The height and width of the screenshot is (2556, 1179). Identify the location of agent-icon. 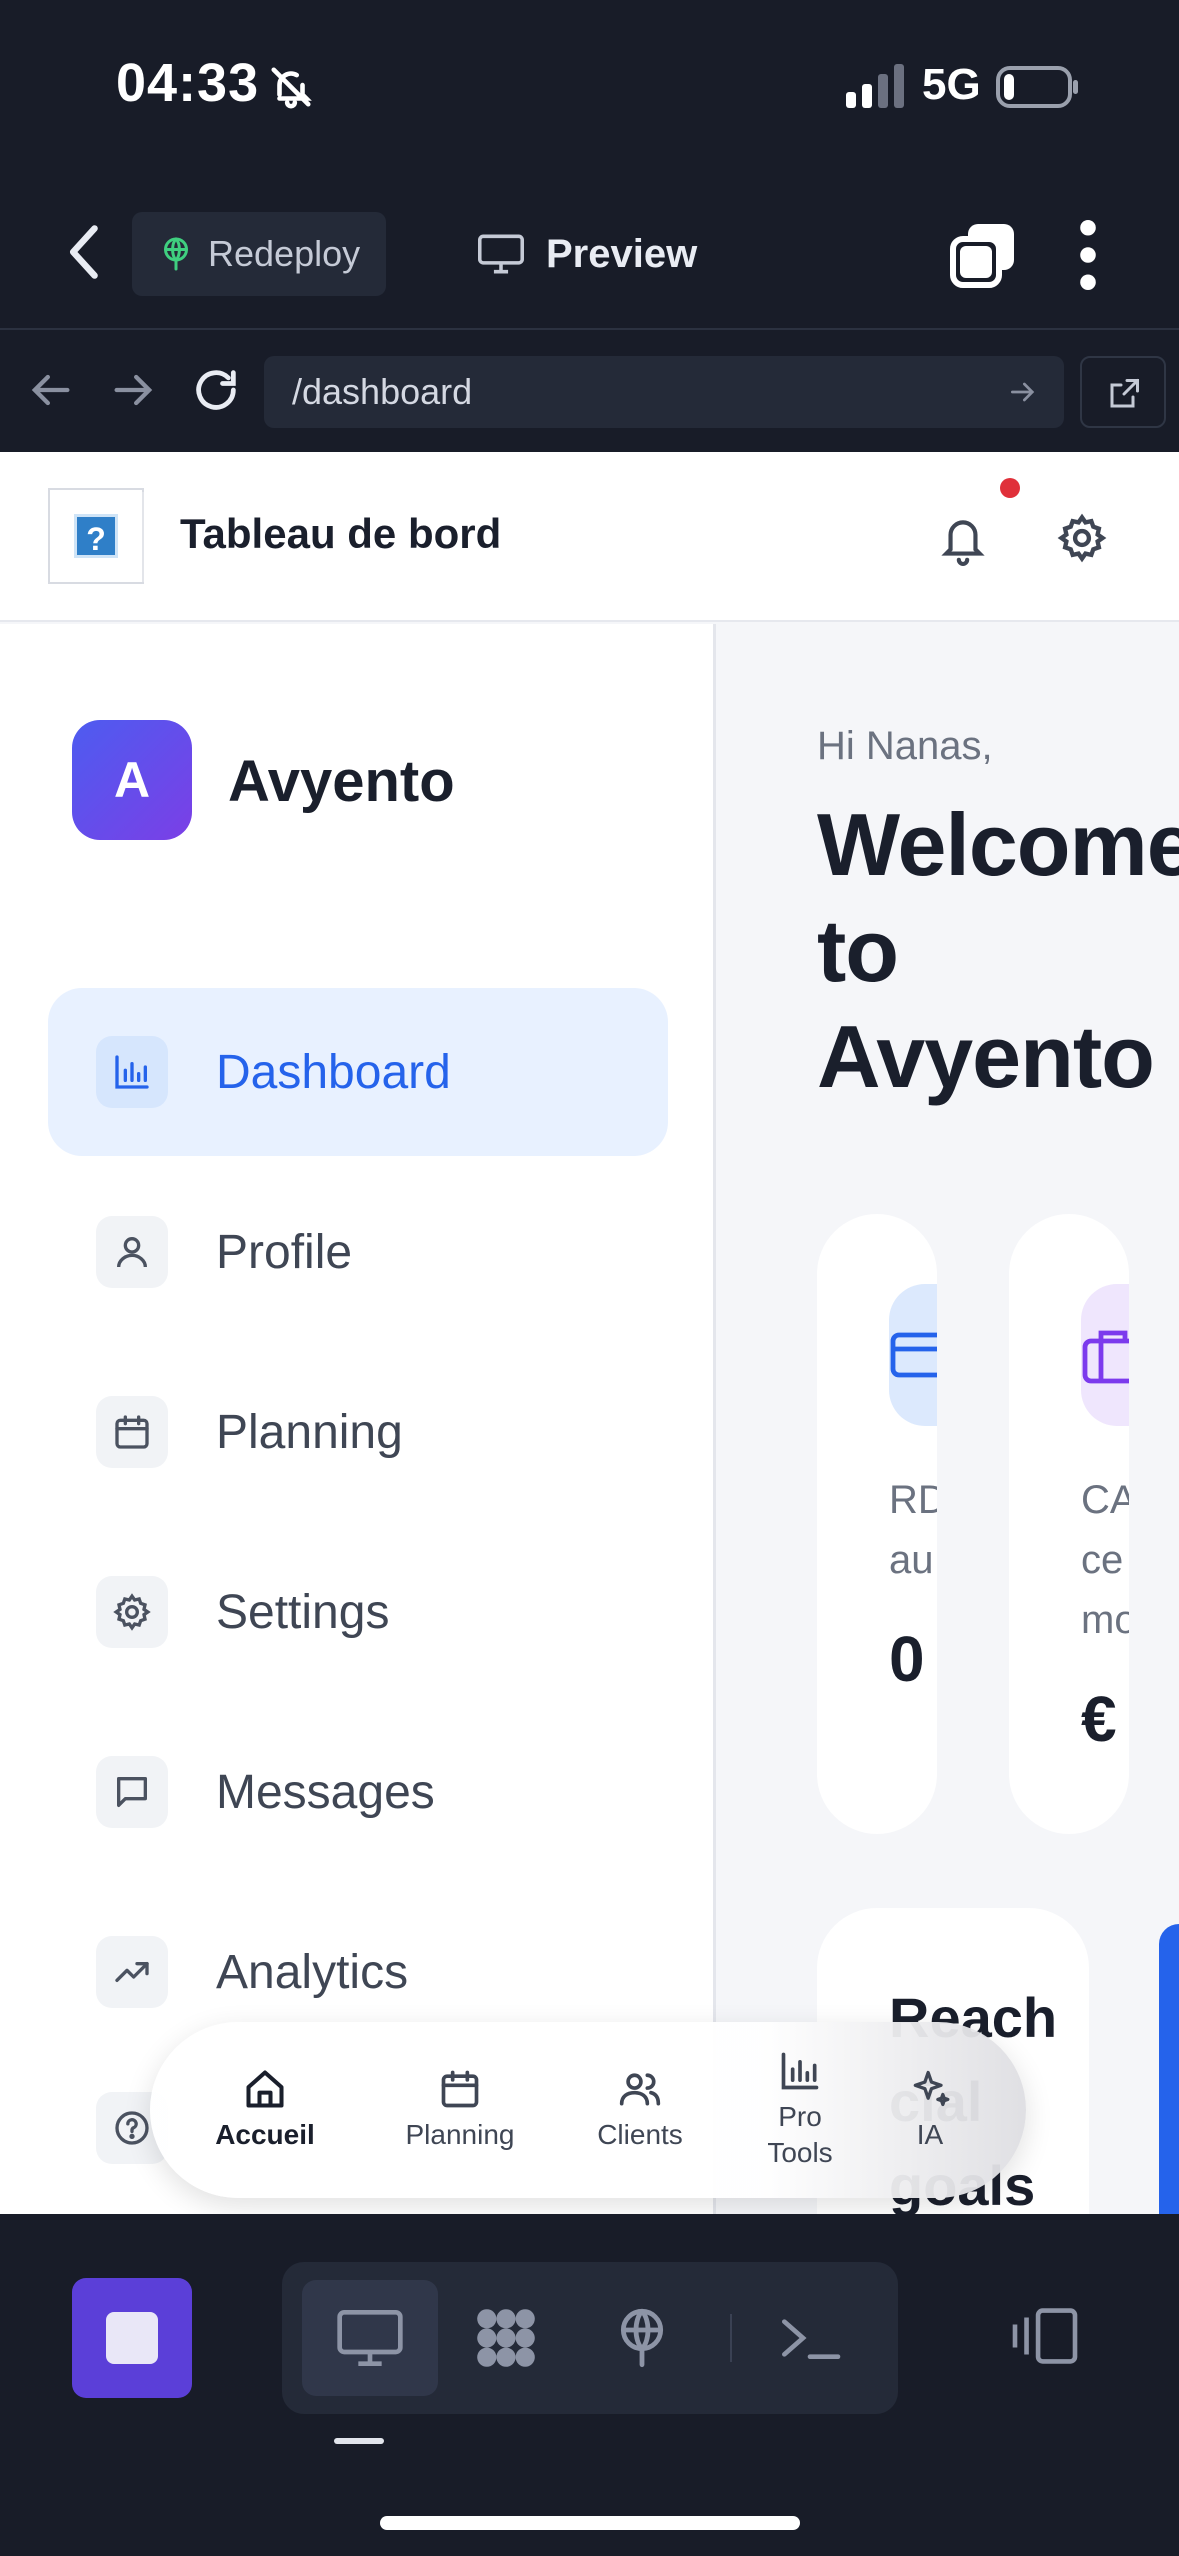
(506, 2338).